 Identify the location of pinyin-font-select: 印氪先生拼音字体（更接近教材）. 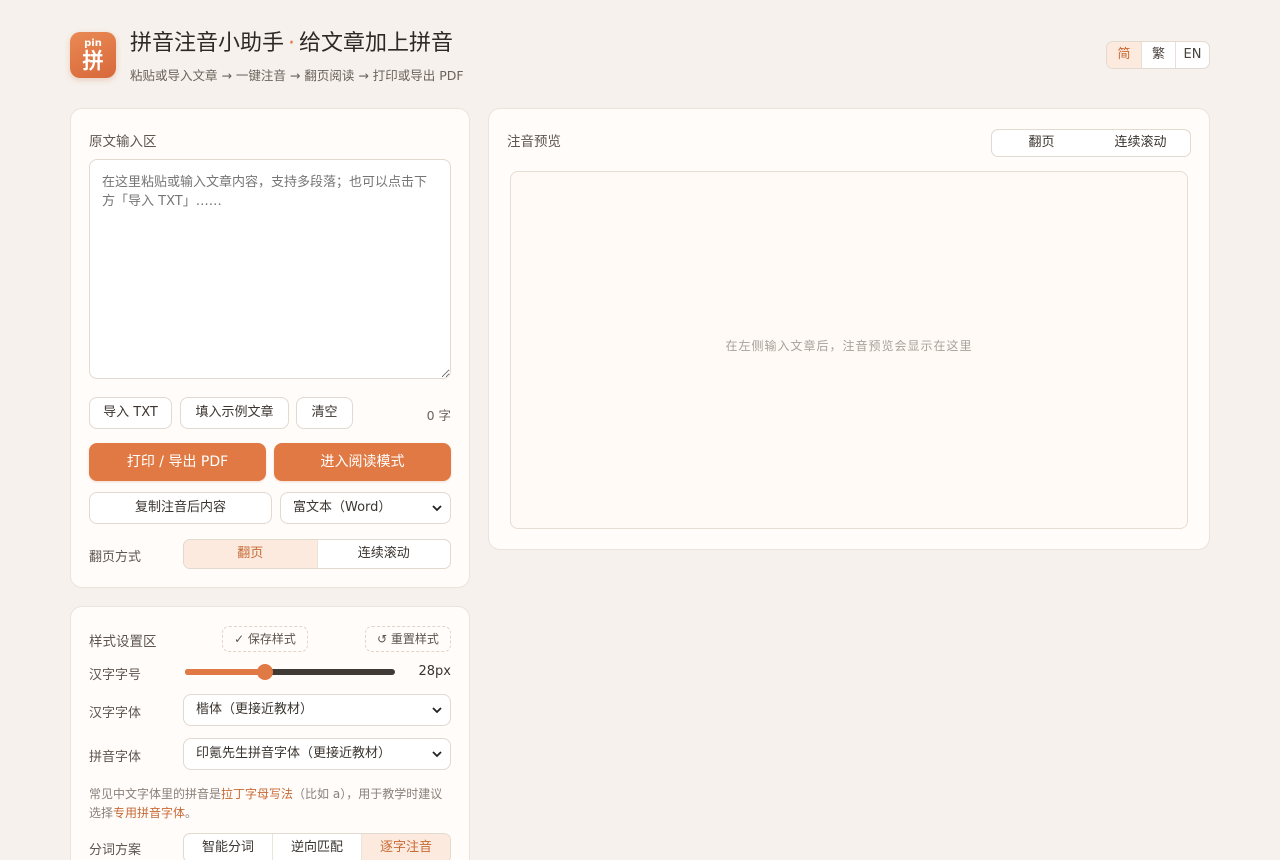
(317, 754).